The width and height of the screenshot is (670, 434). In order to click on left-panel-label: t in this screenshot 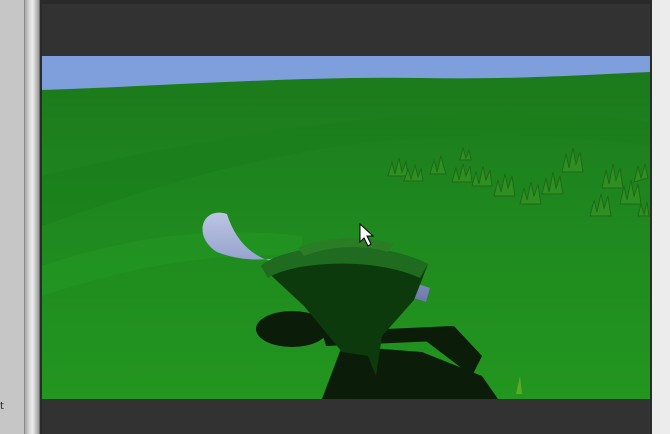, I will do `click(2, 406)`.